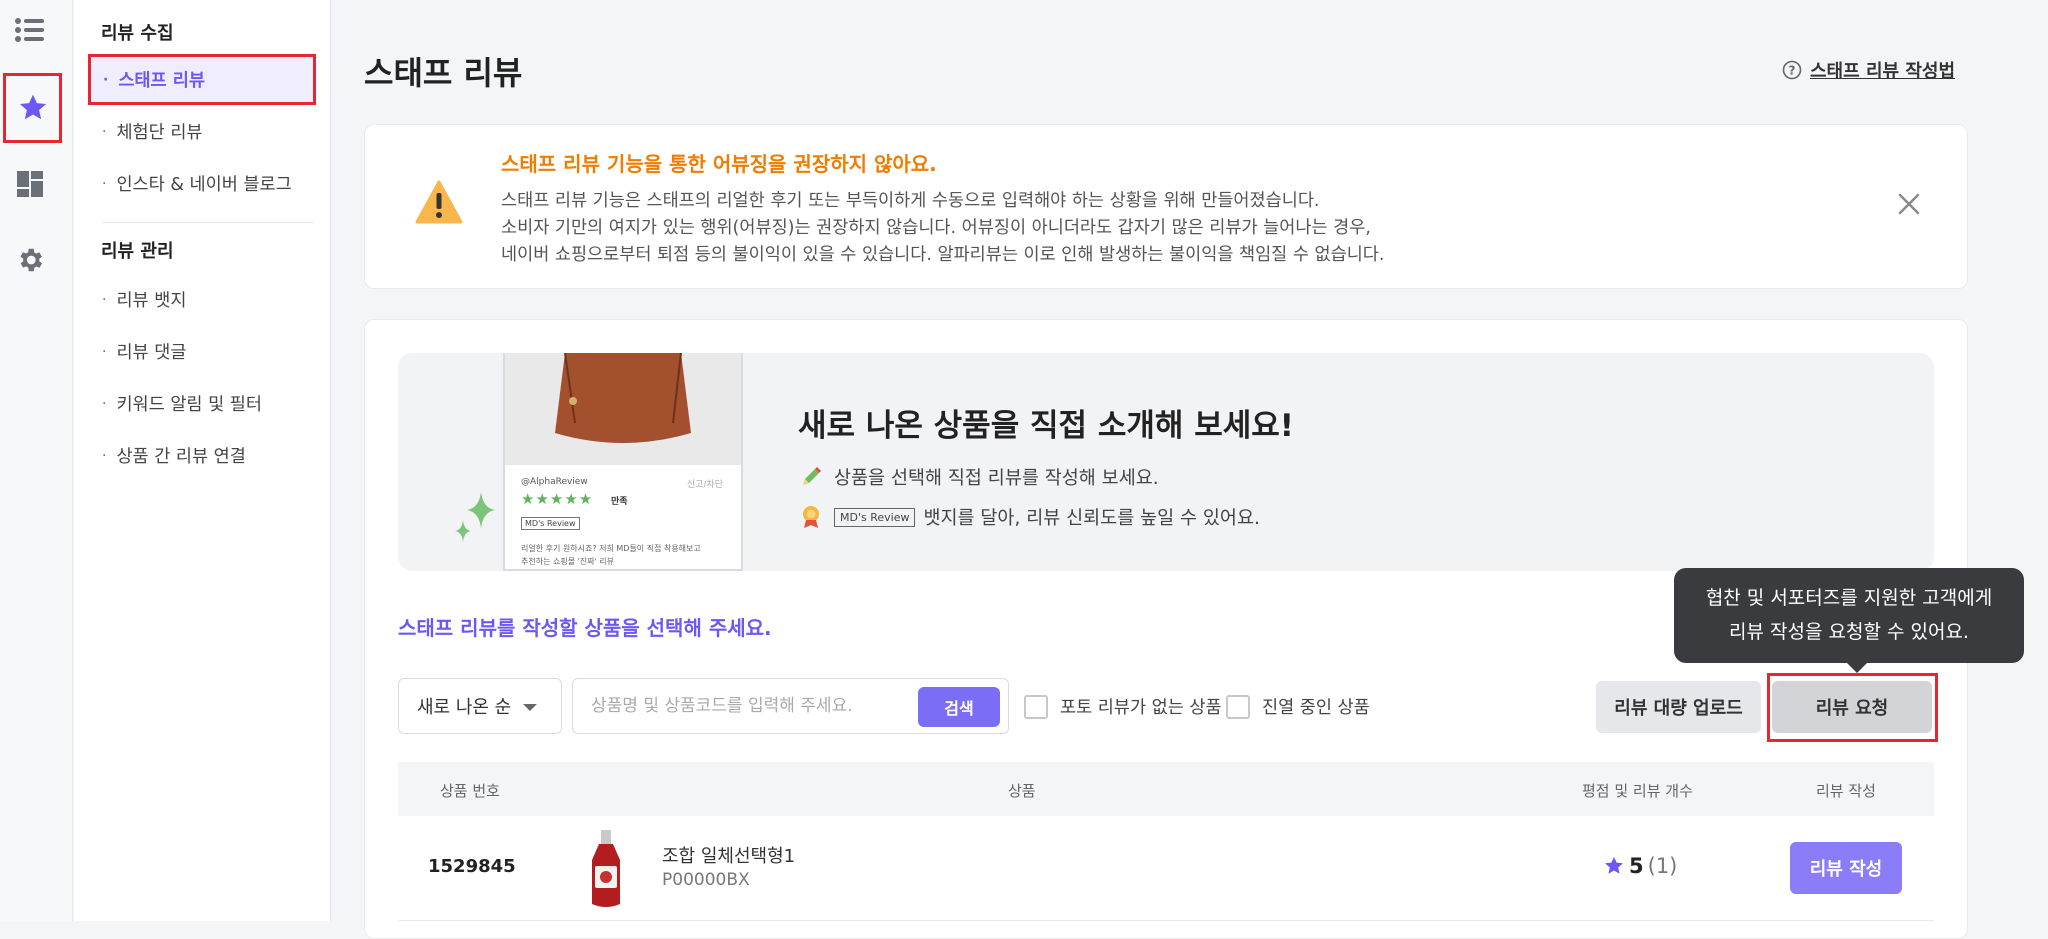 The image size is (2048, 939). Describe the element at coordinates (1909, 204) in the screenshot. I see `close-icon` at that location.